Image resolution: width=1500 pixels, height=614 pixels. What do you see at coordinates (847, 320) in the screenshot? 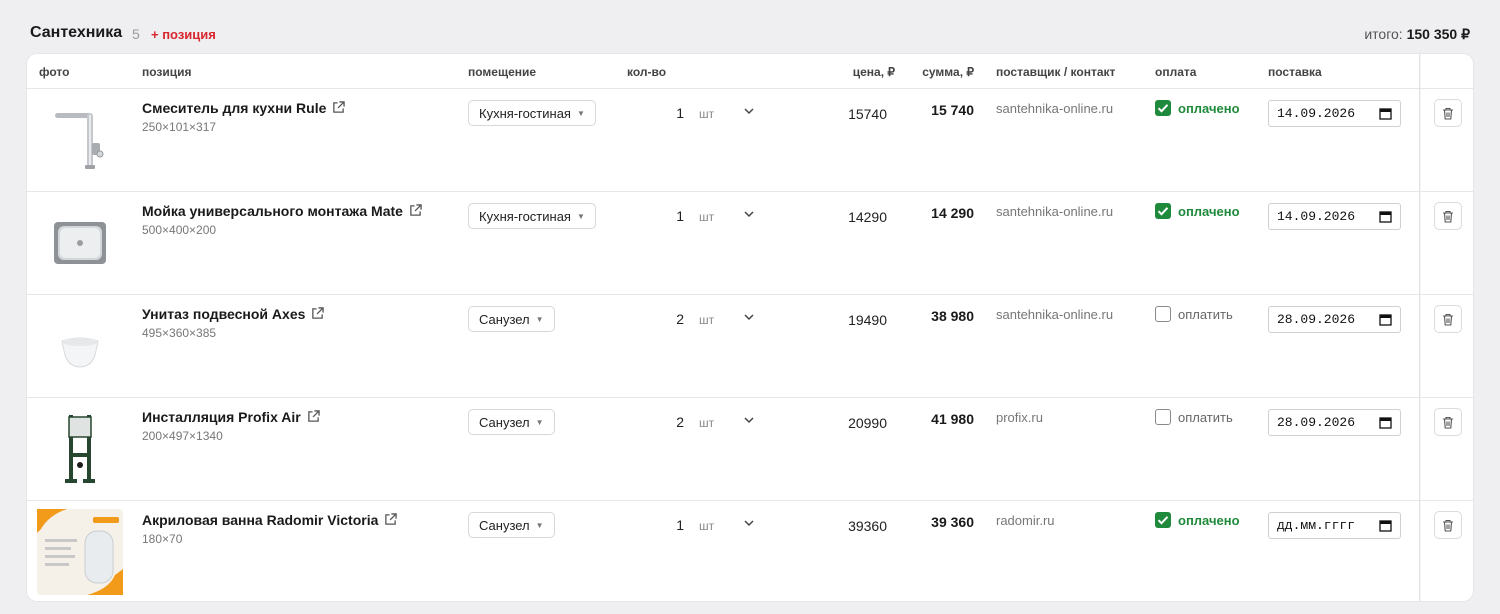
I see `price-value: 19490` at bounding box center [847, 320].